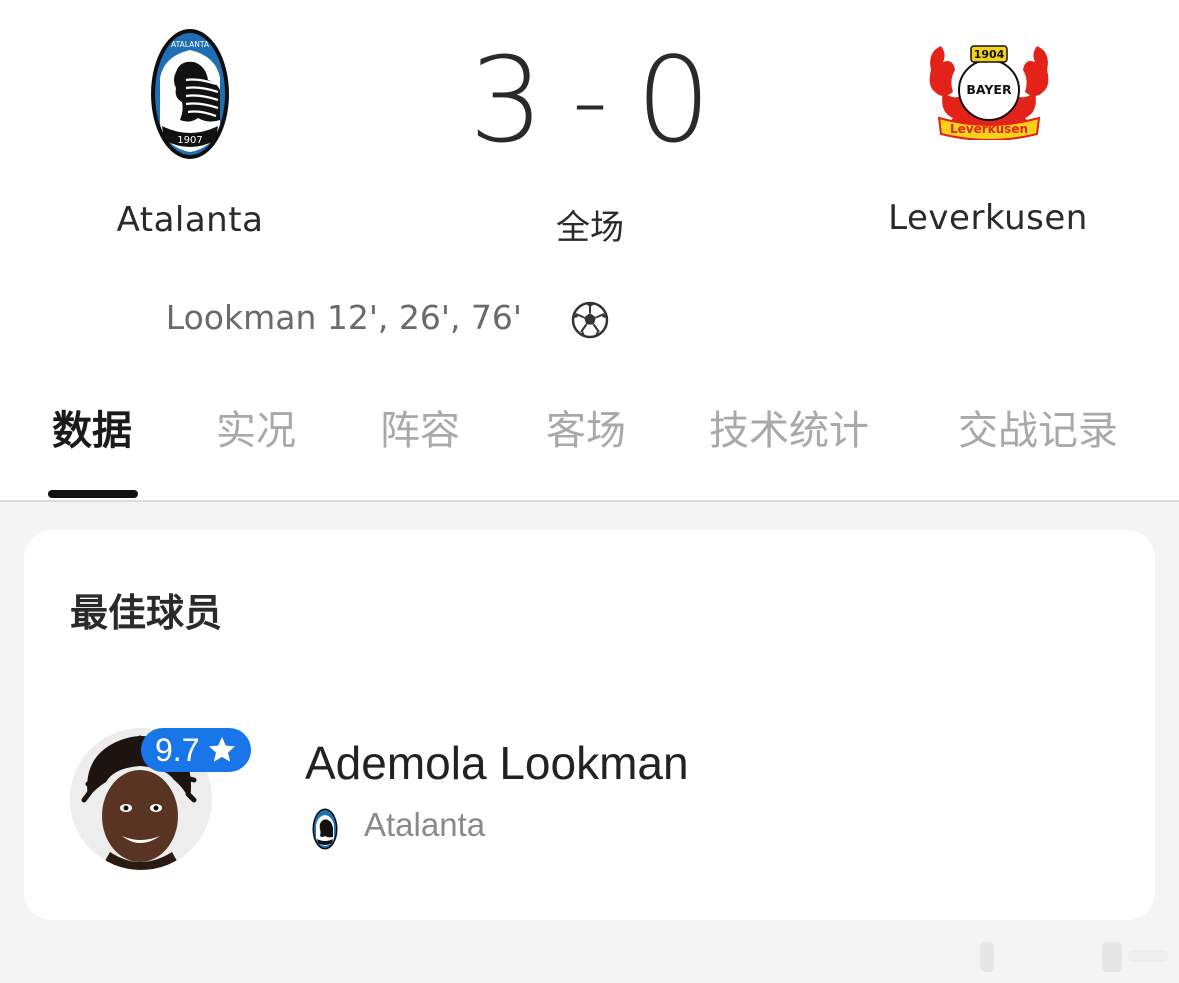  Describe the element at coordinates (590, 320) in the screenshot. I see `soccer-ball-icon` at that location.